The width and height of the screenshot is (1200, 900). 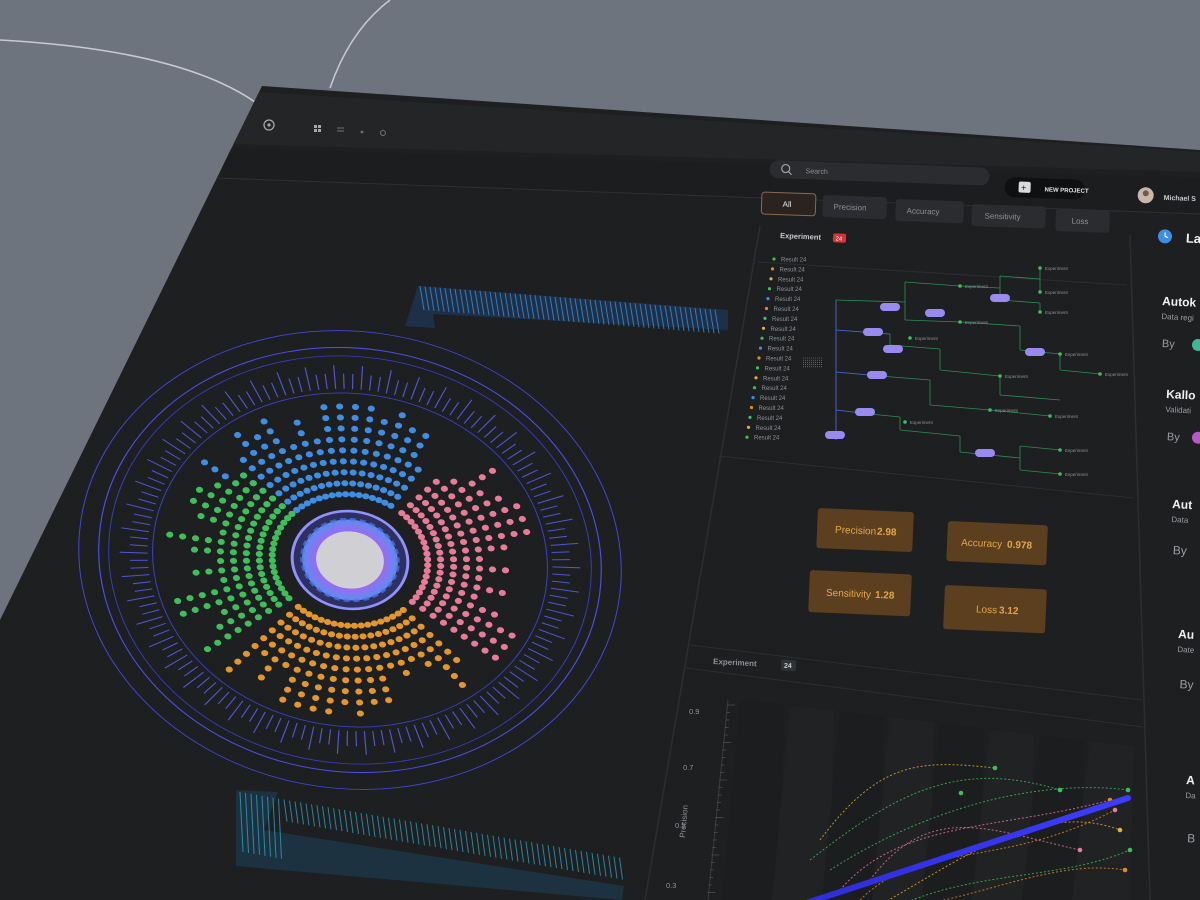 I want to click on sidebar-header: La, so click(x=1193, y=238).